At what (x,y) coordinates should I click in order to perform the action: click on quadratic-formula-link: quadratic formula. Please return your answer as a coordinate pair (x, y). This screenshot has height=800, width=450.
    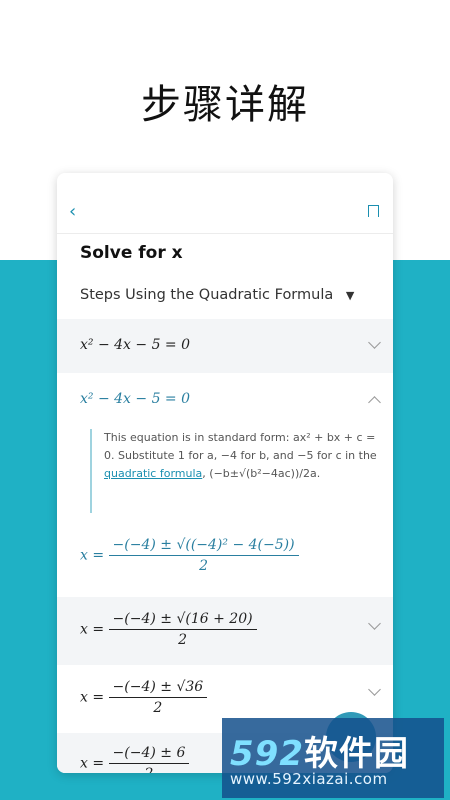
    Looking at the image, I should click on (153, 473).